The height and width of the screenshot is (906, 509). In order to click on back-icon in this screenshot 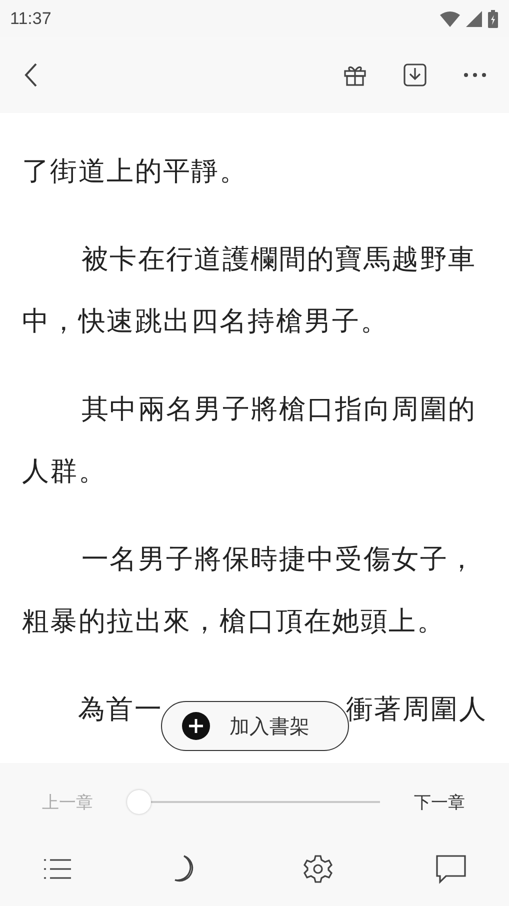, I will do `click(31, 75)`.